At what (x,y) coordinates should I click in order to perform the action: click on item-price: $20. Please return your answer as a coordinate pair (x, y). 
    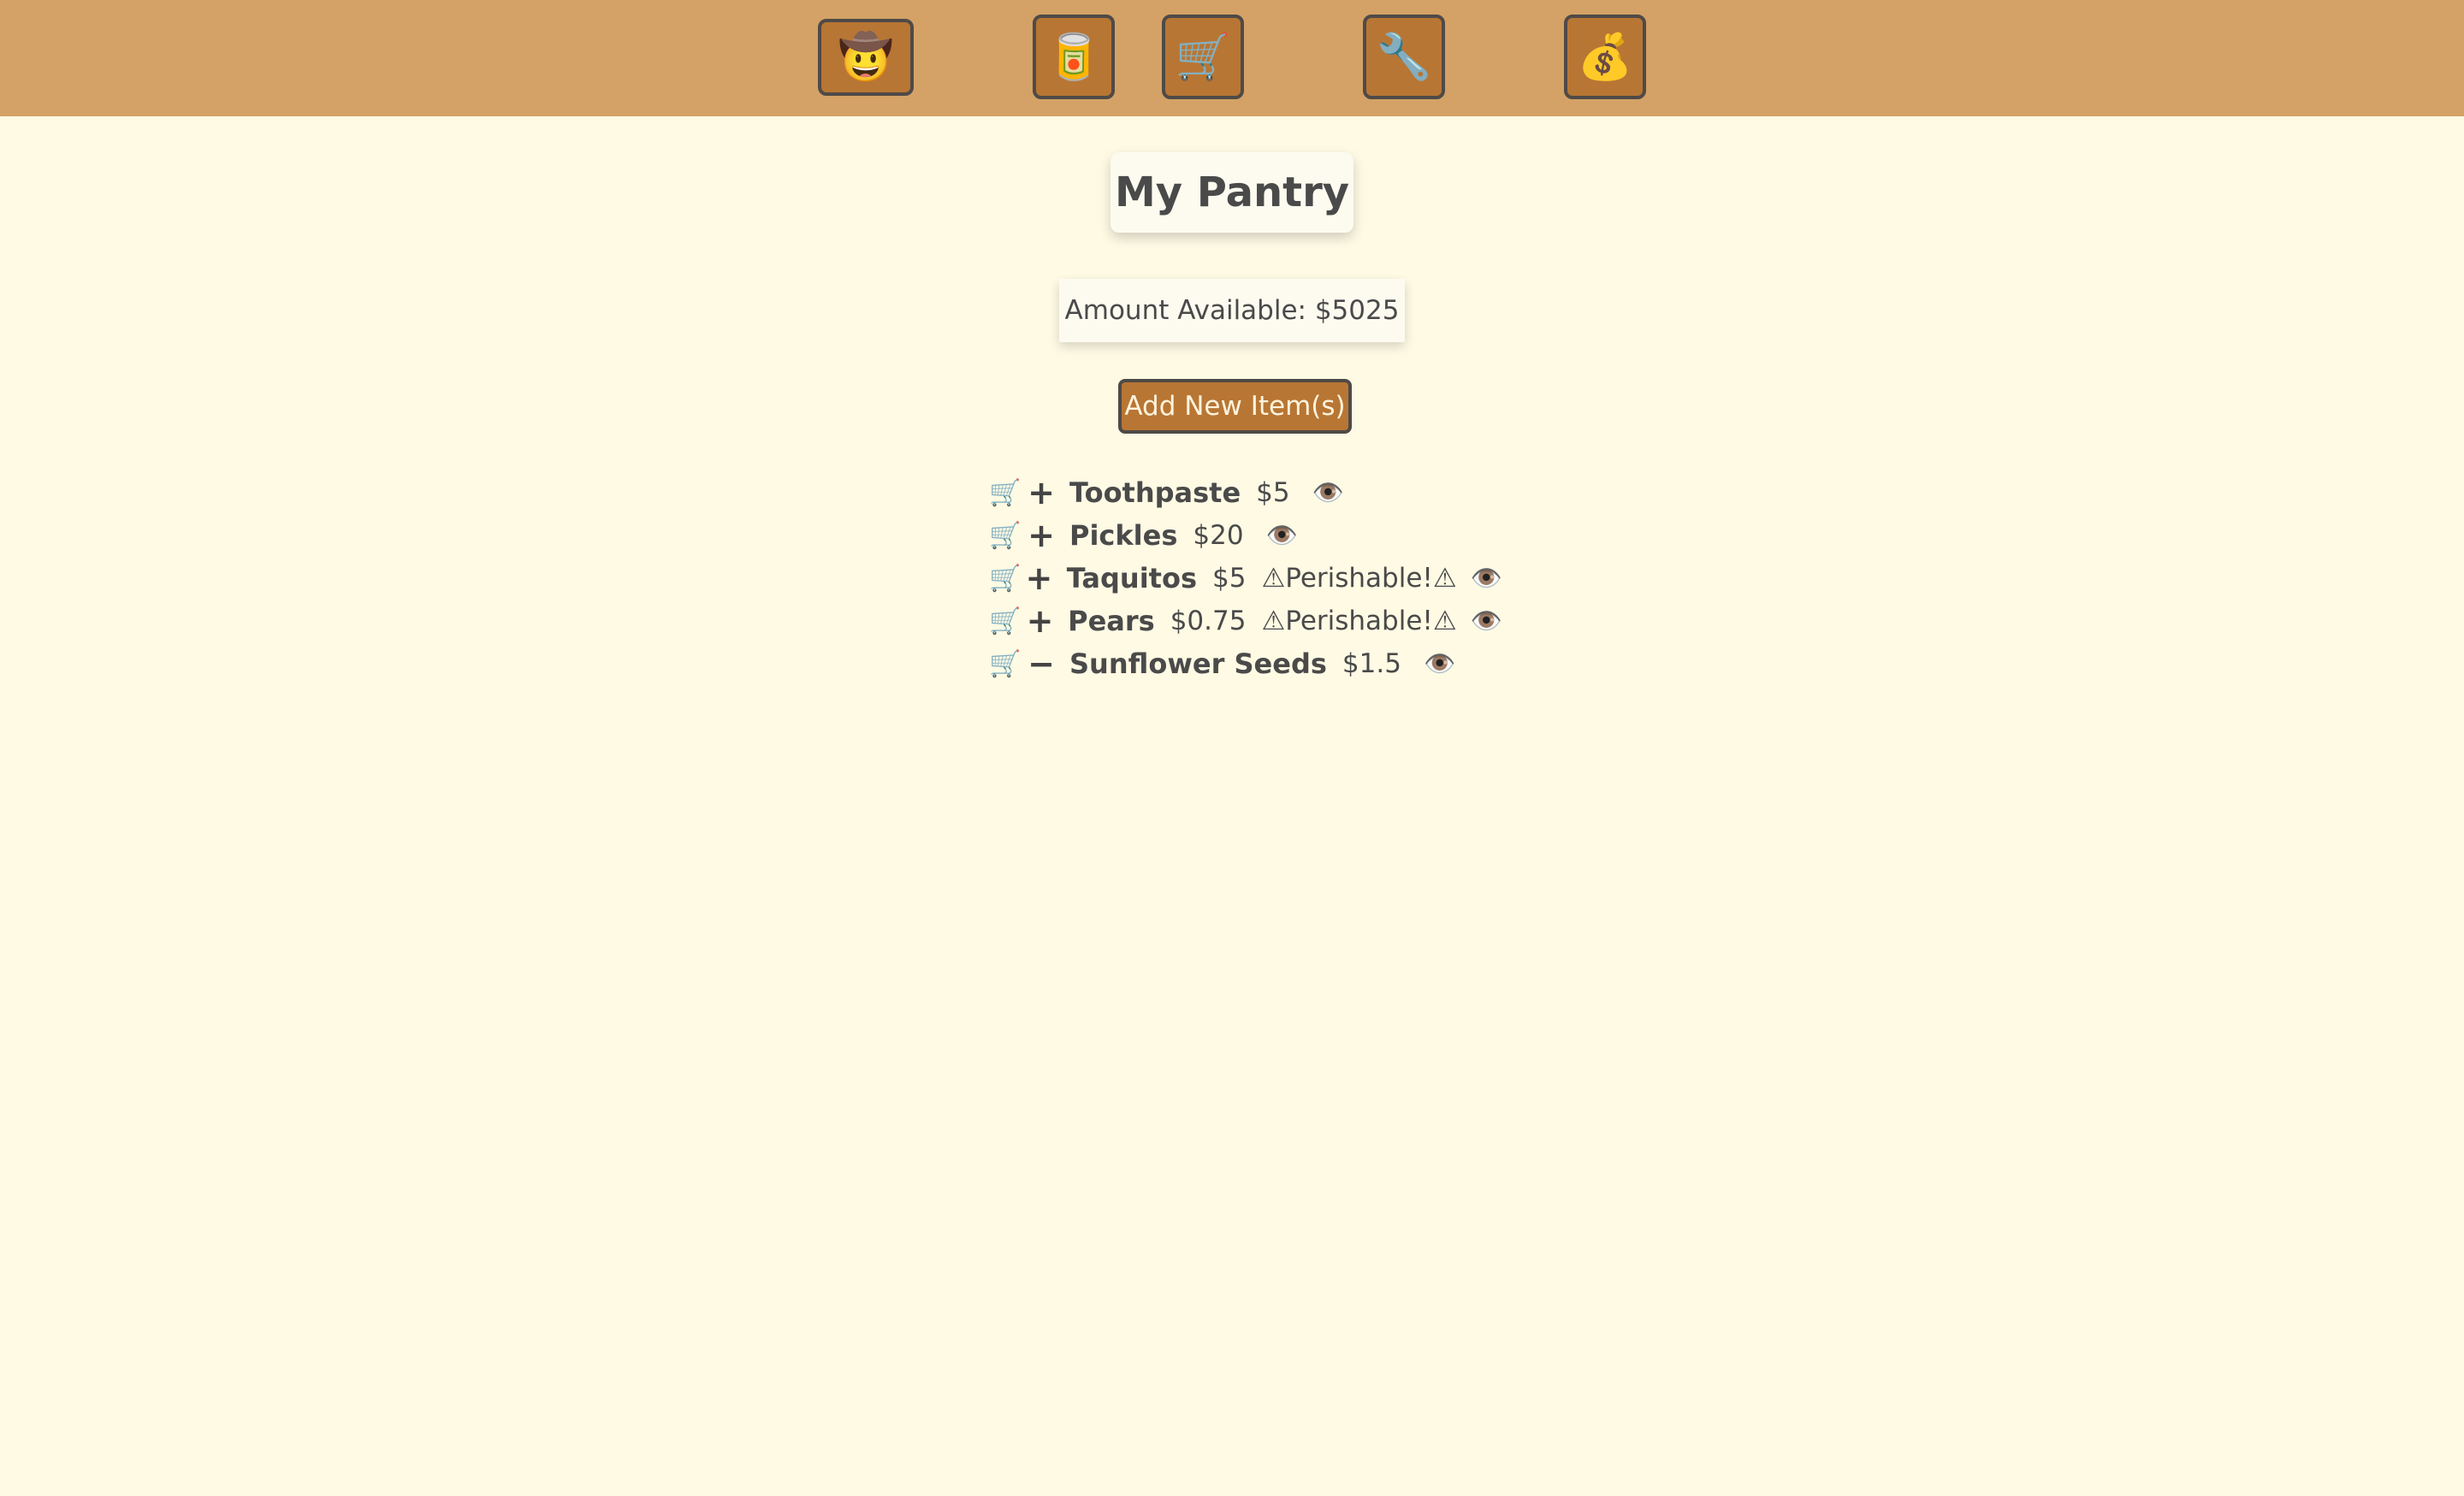
    Looking at the image, I should click on (1218, 535).